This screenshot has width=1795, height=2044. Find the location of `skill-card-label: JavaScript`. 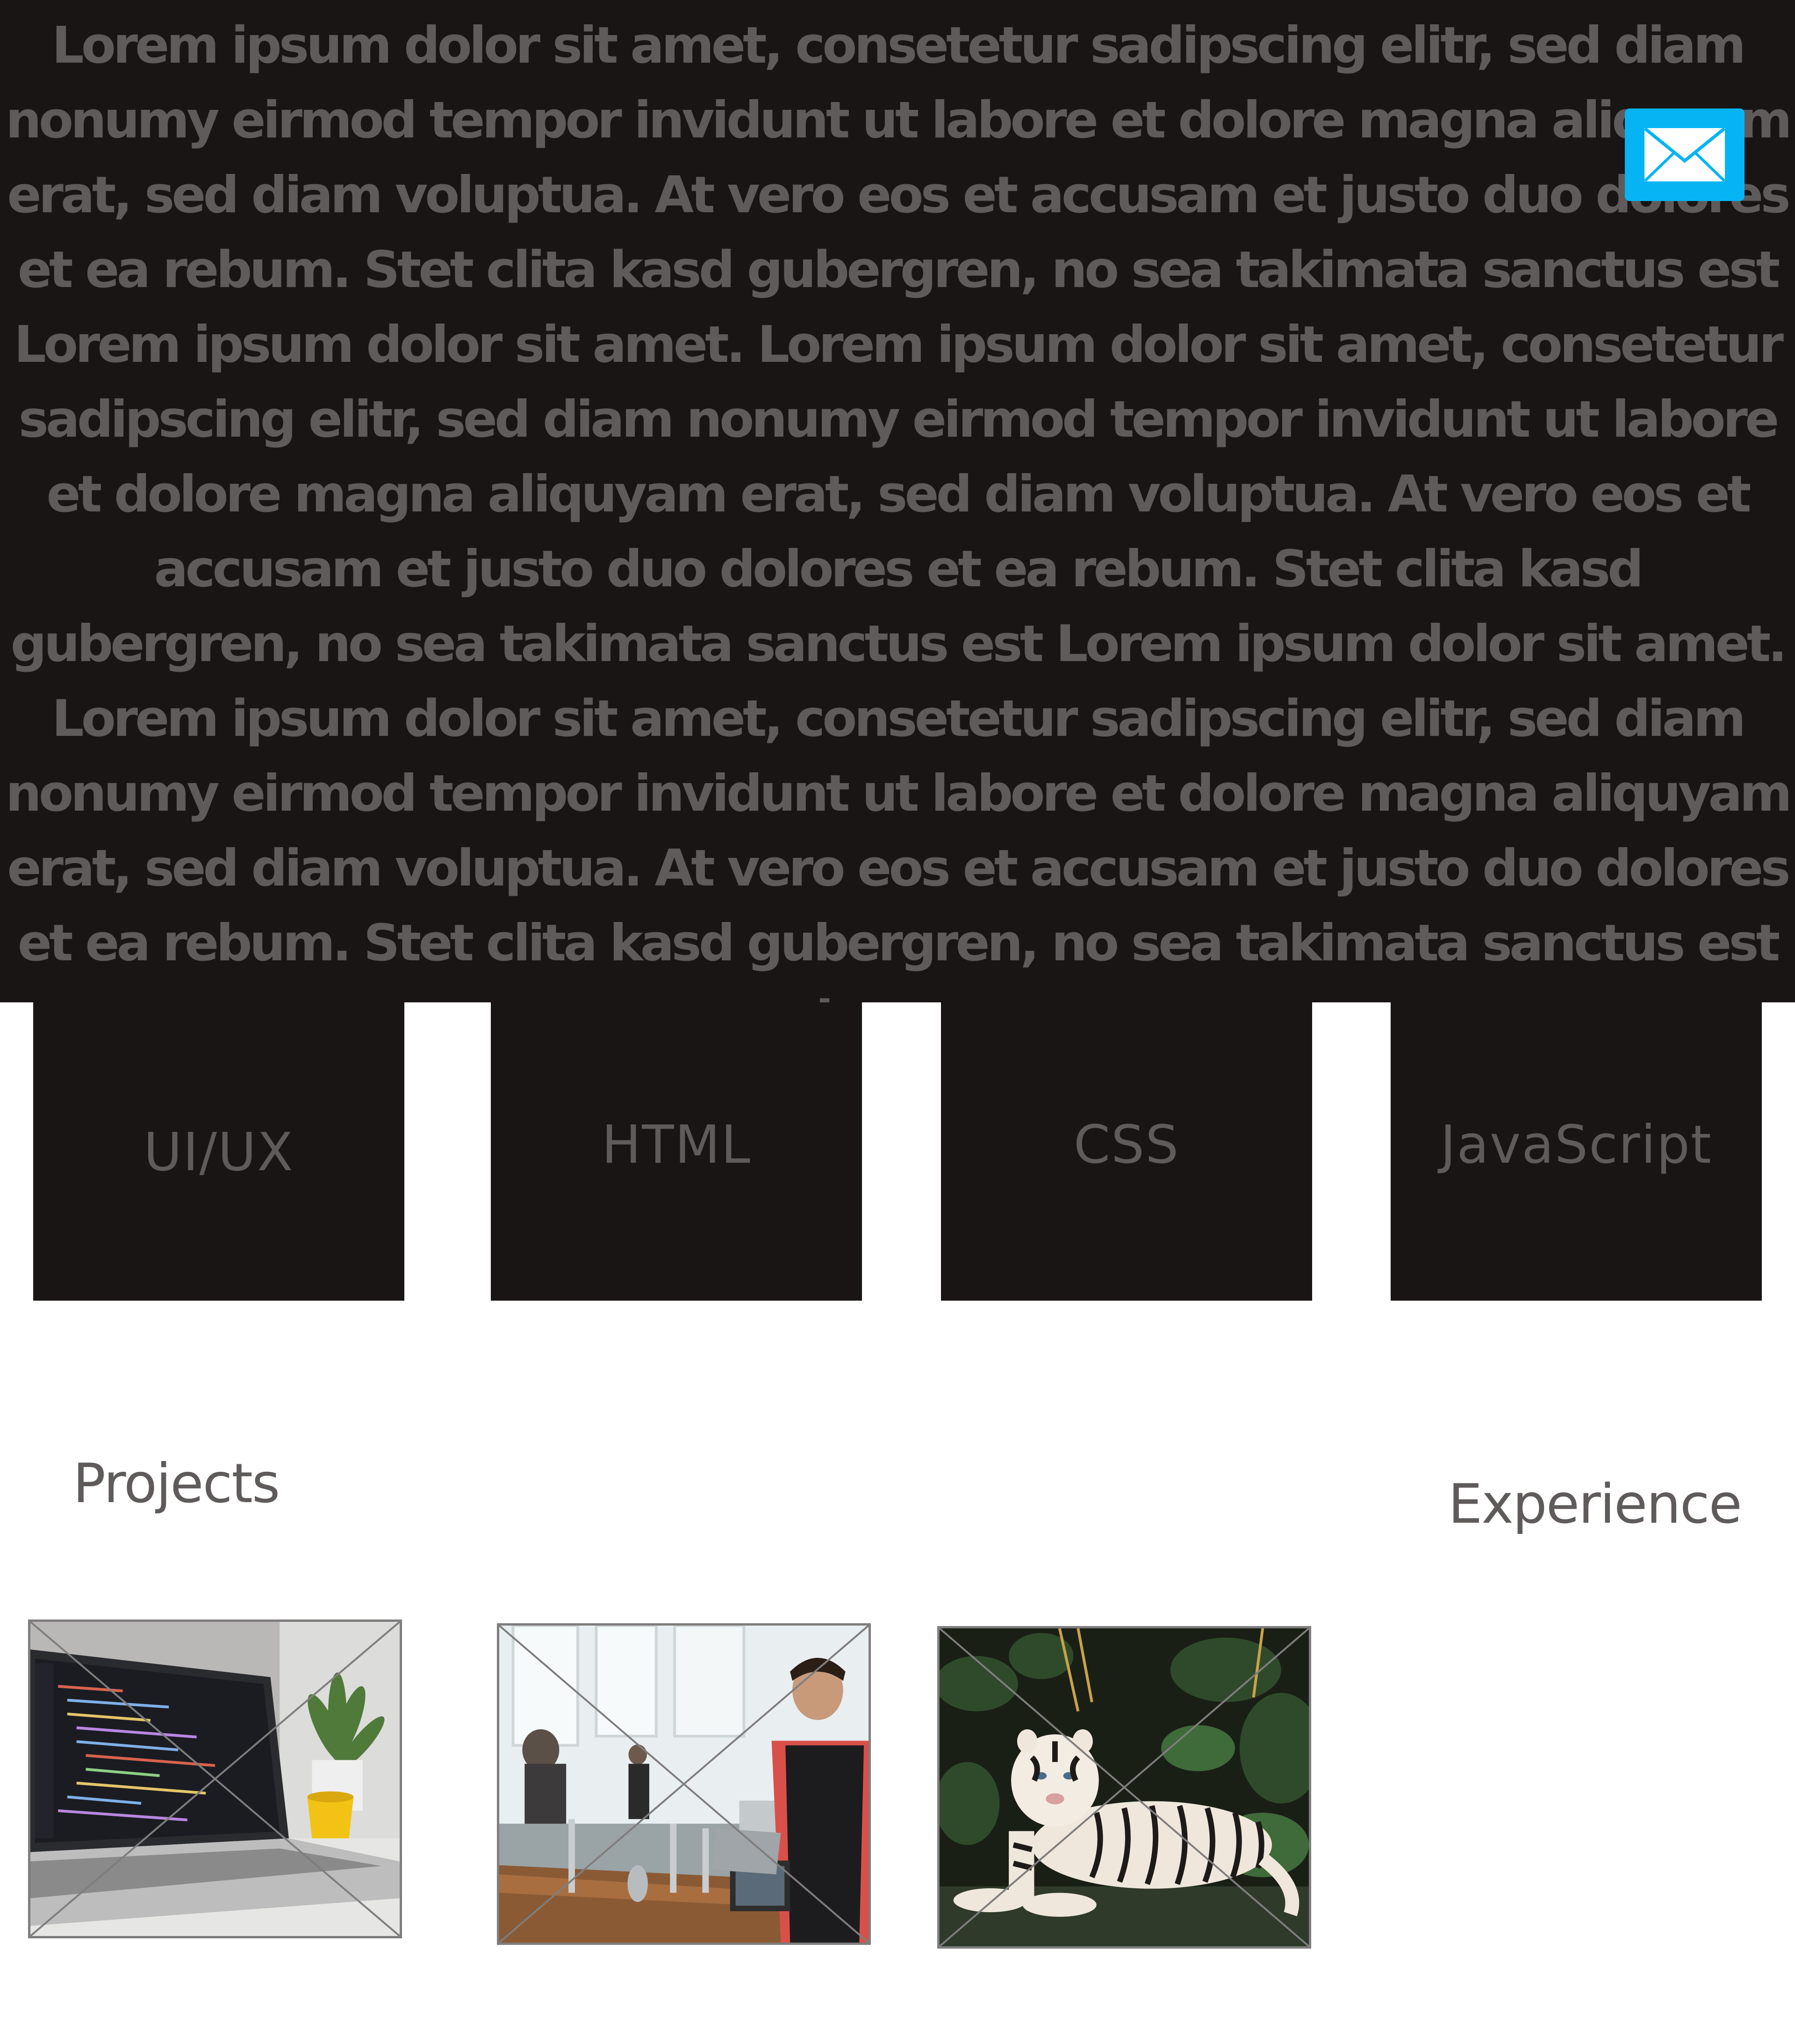

skill-card-label: JavaScript is located at coordinates (1576, 1145).